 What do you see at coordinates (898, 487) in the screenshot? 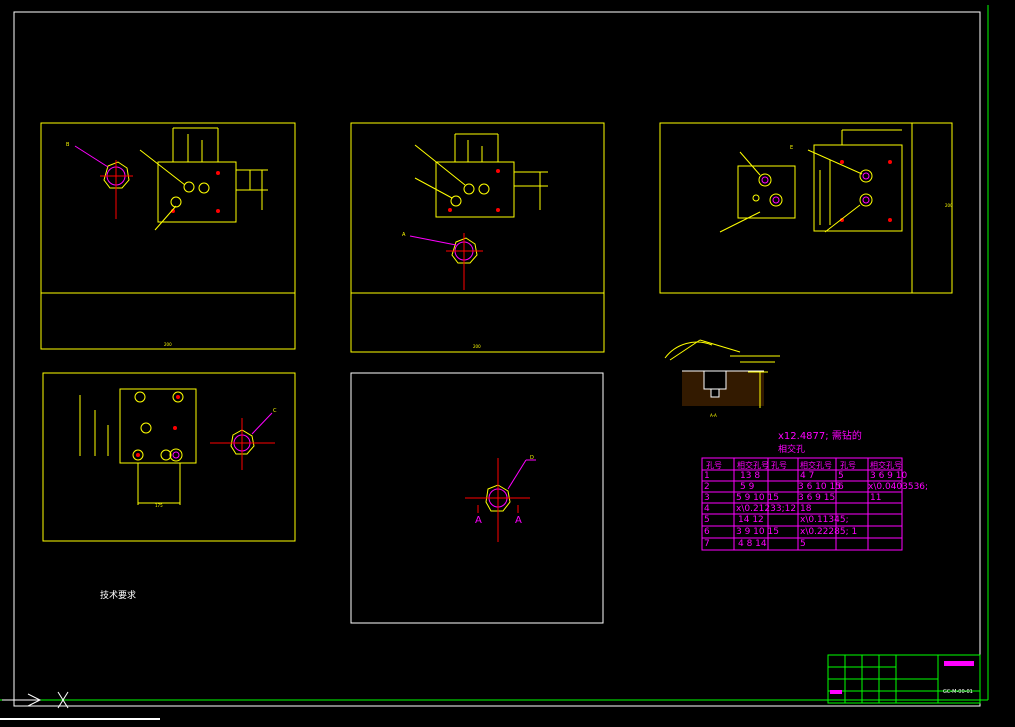
I see `hole-table-cell: x\0.0403536;` at bounding box center [898, 487].